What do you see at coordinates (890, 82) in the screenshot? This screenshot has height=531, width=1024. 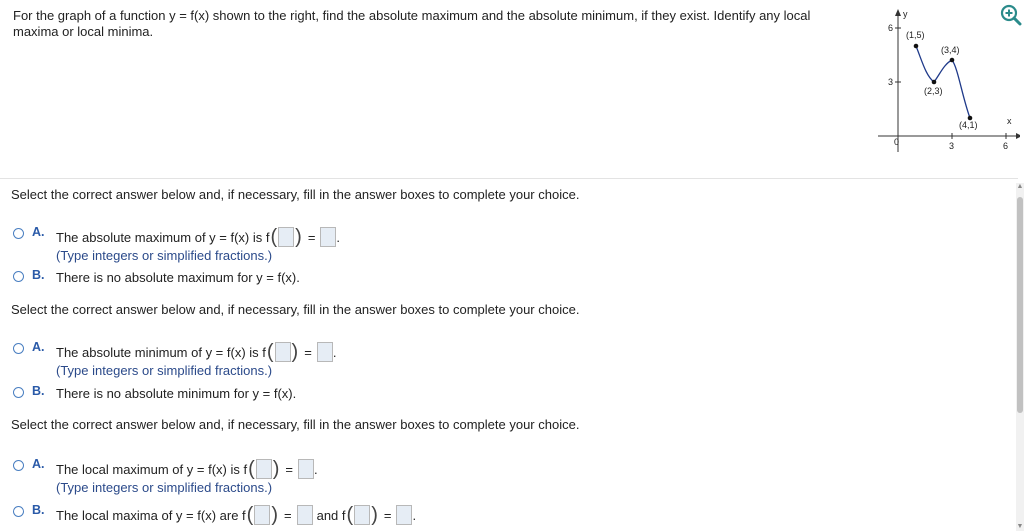 I see `y-tick-label-3: 3` at bounding box center [890, 82].